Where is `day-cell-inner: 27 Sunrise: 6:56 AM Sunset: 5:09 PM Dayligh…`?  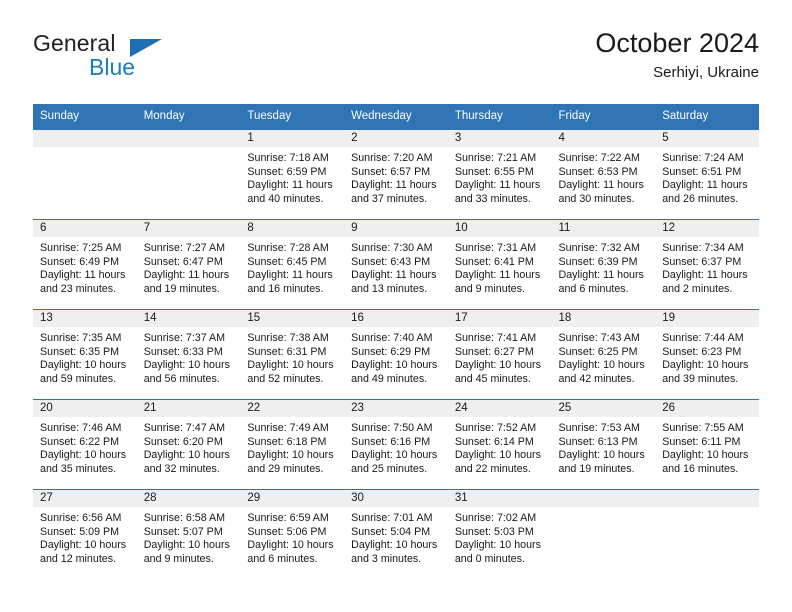
day-cell-inner: 27 Sunrise: 6:56 AM Sunset: 5:09 PM Dayligh… is located at coordinates (85, 534).